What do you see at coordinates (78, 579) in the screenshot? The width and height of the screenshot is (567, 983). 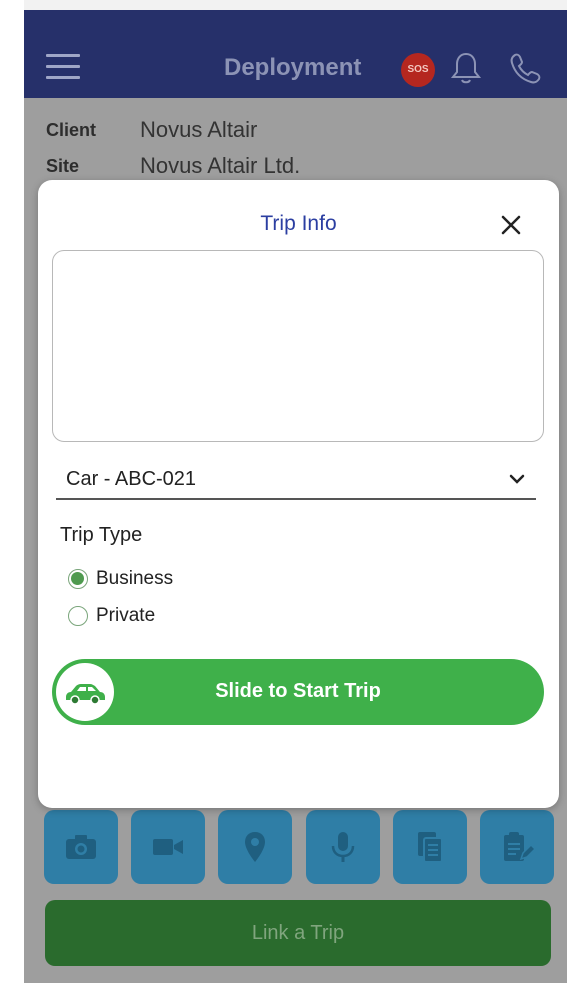 I see `business-radio` at bounding box center [78, 579].